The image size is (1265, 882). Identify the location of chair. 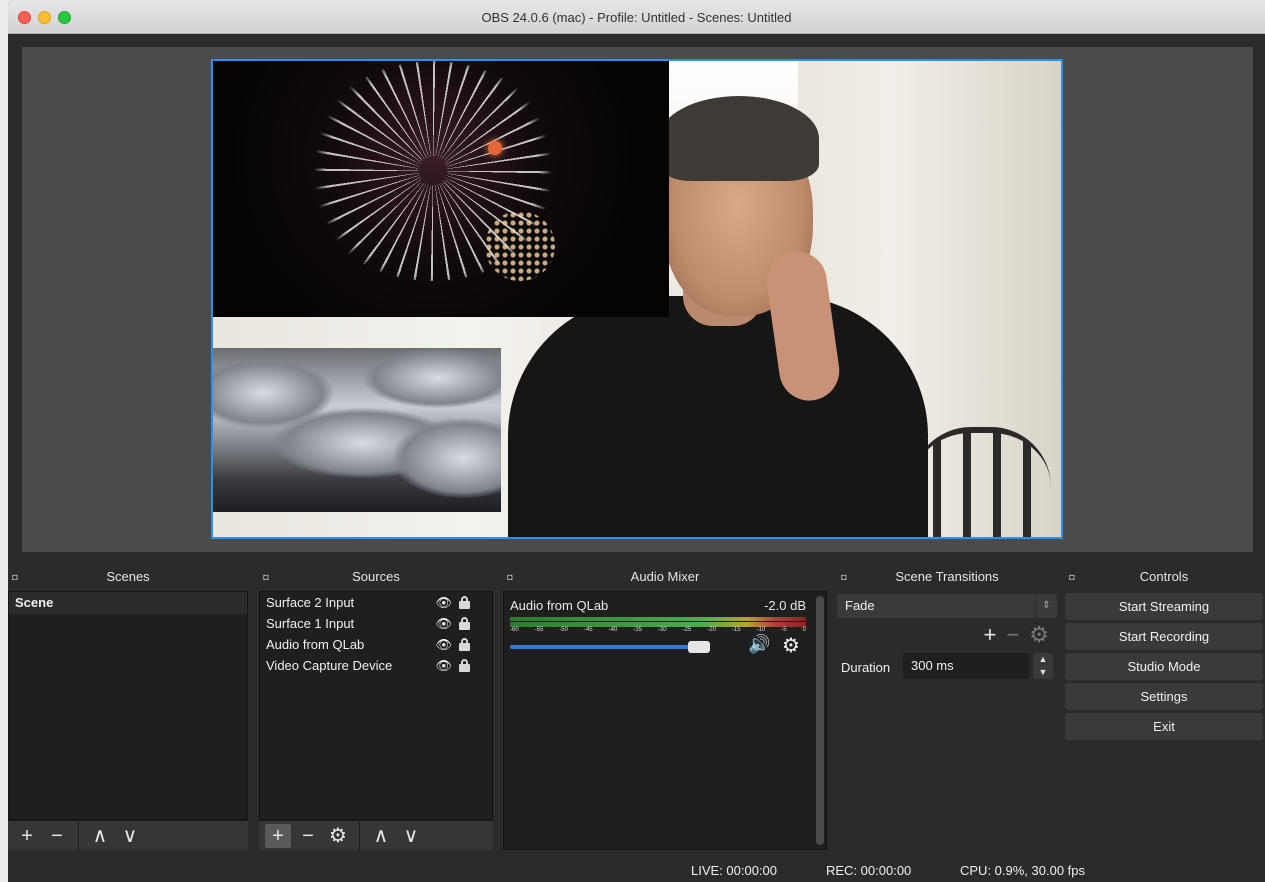
(981, 482).